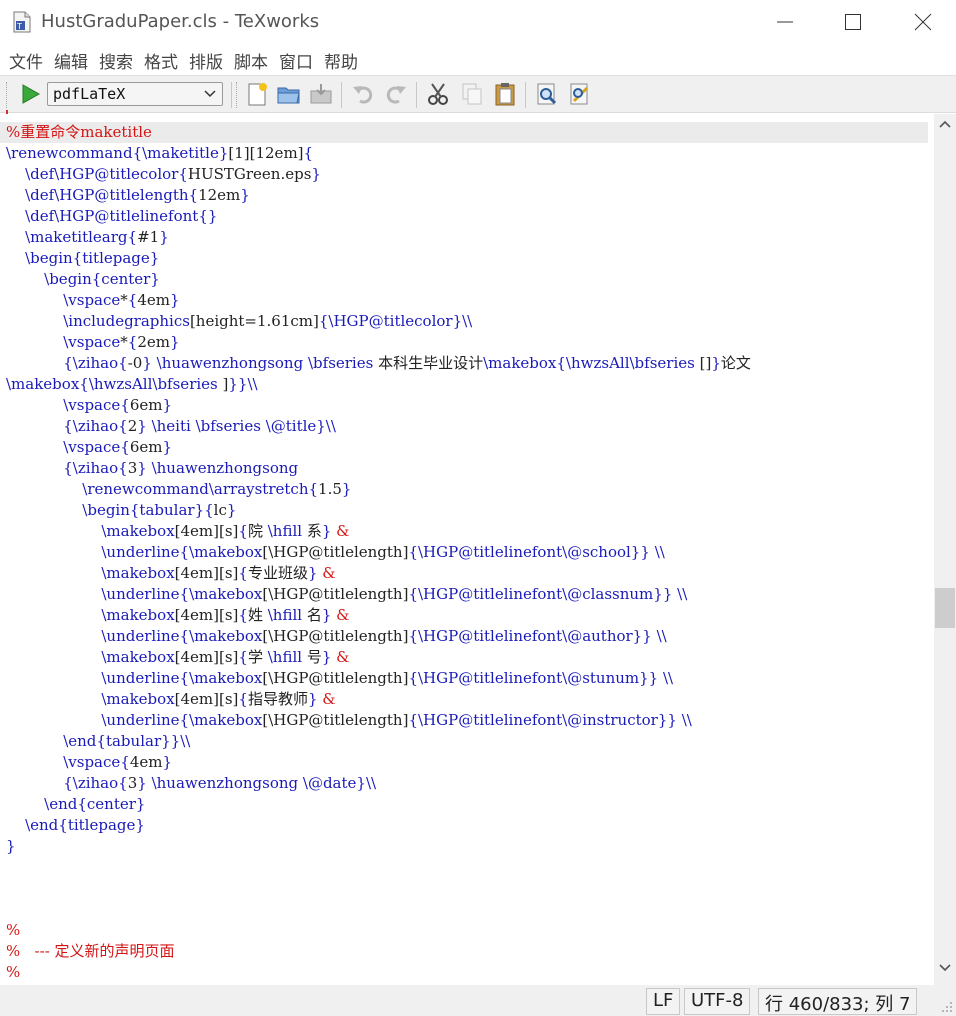 The width and height of the screenshot is (956, 1016). I want to click on code-line: \end{titlepage}, so click(72, 825).